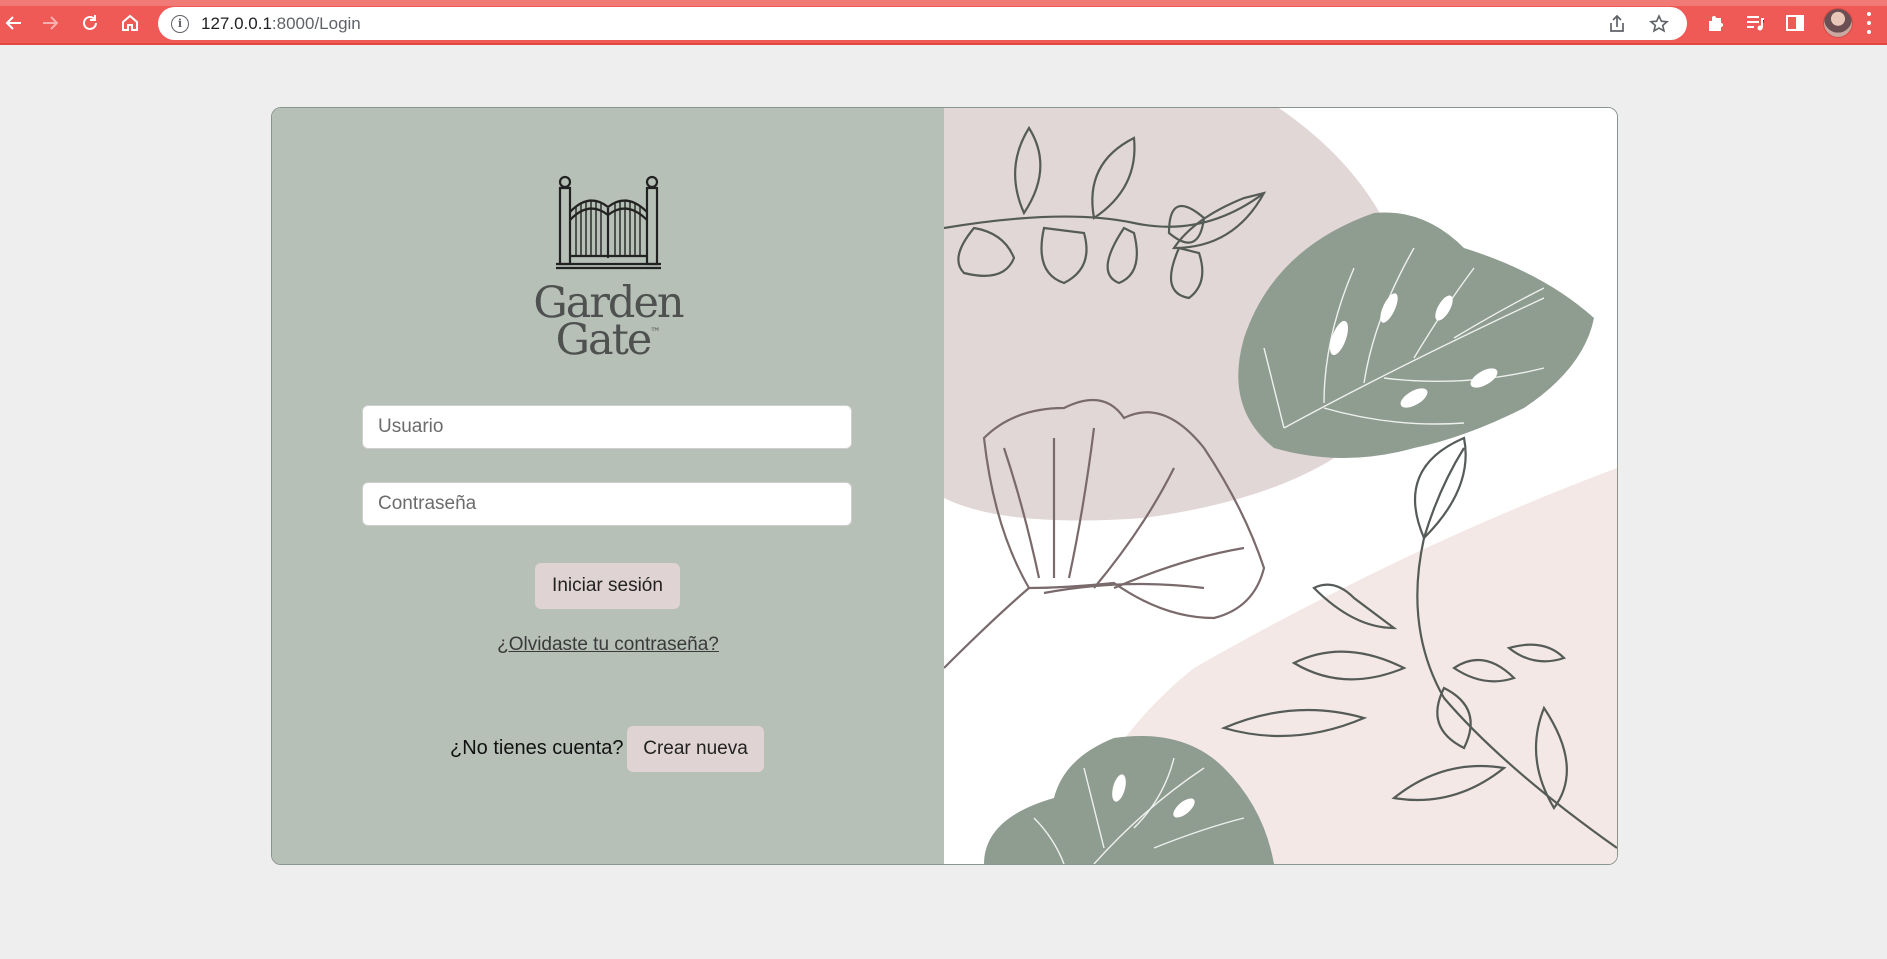 This screenshot has width=1887, height=959. I want to click on forgot-password-link: ¿Olvidaste tu contraseña?, so click(608, 645).